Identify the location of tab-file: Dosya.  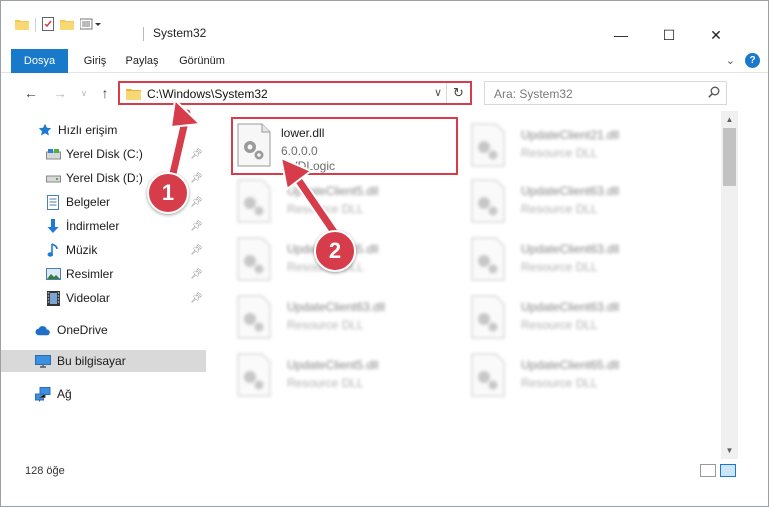
(39, 61).